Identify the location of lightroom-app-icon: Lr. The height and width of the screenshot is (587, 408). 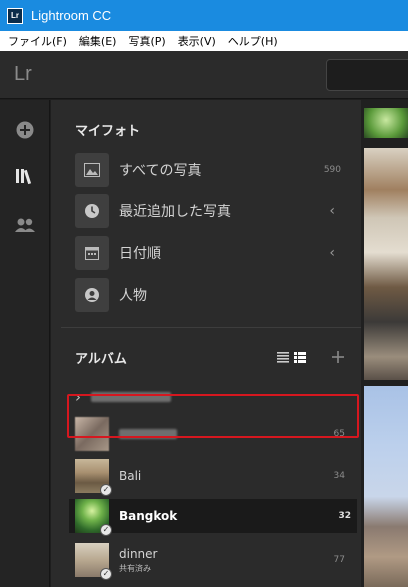
(15, 15).